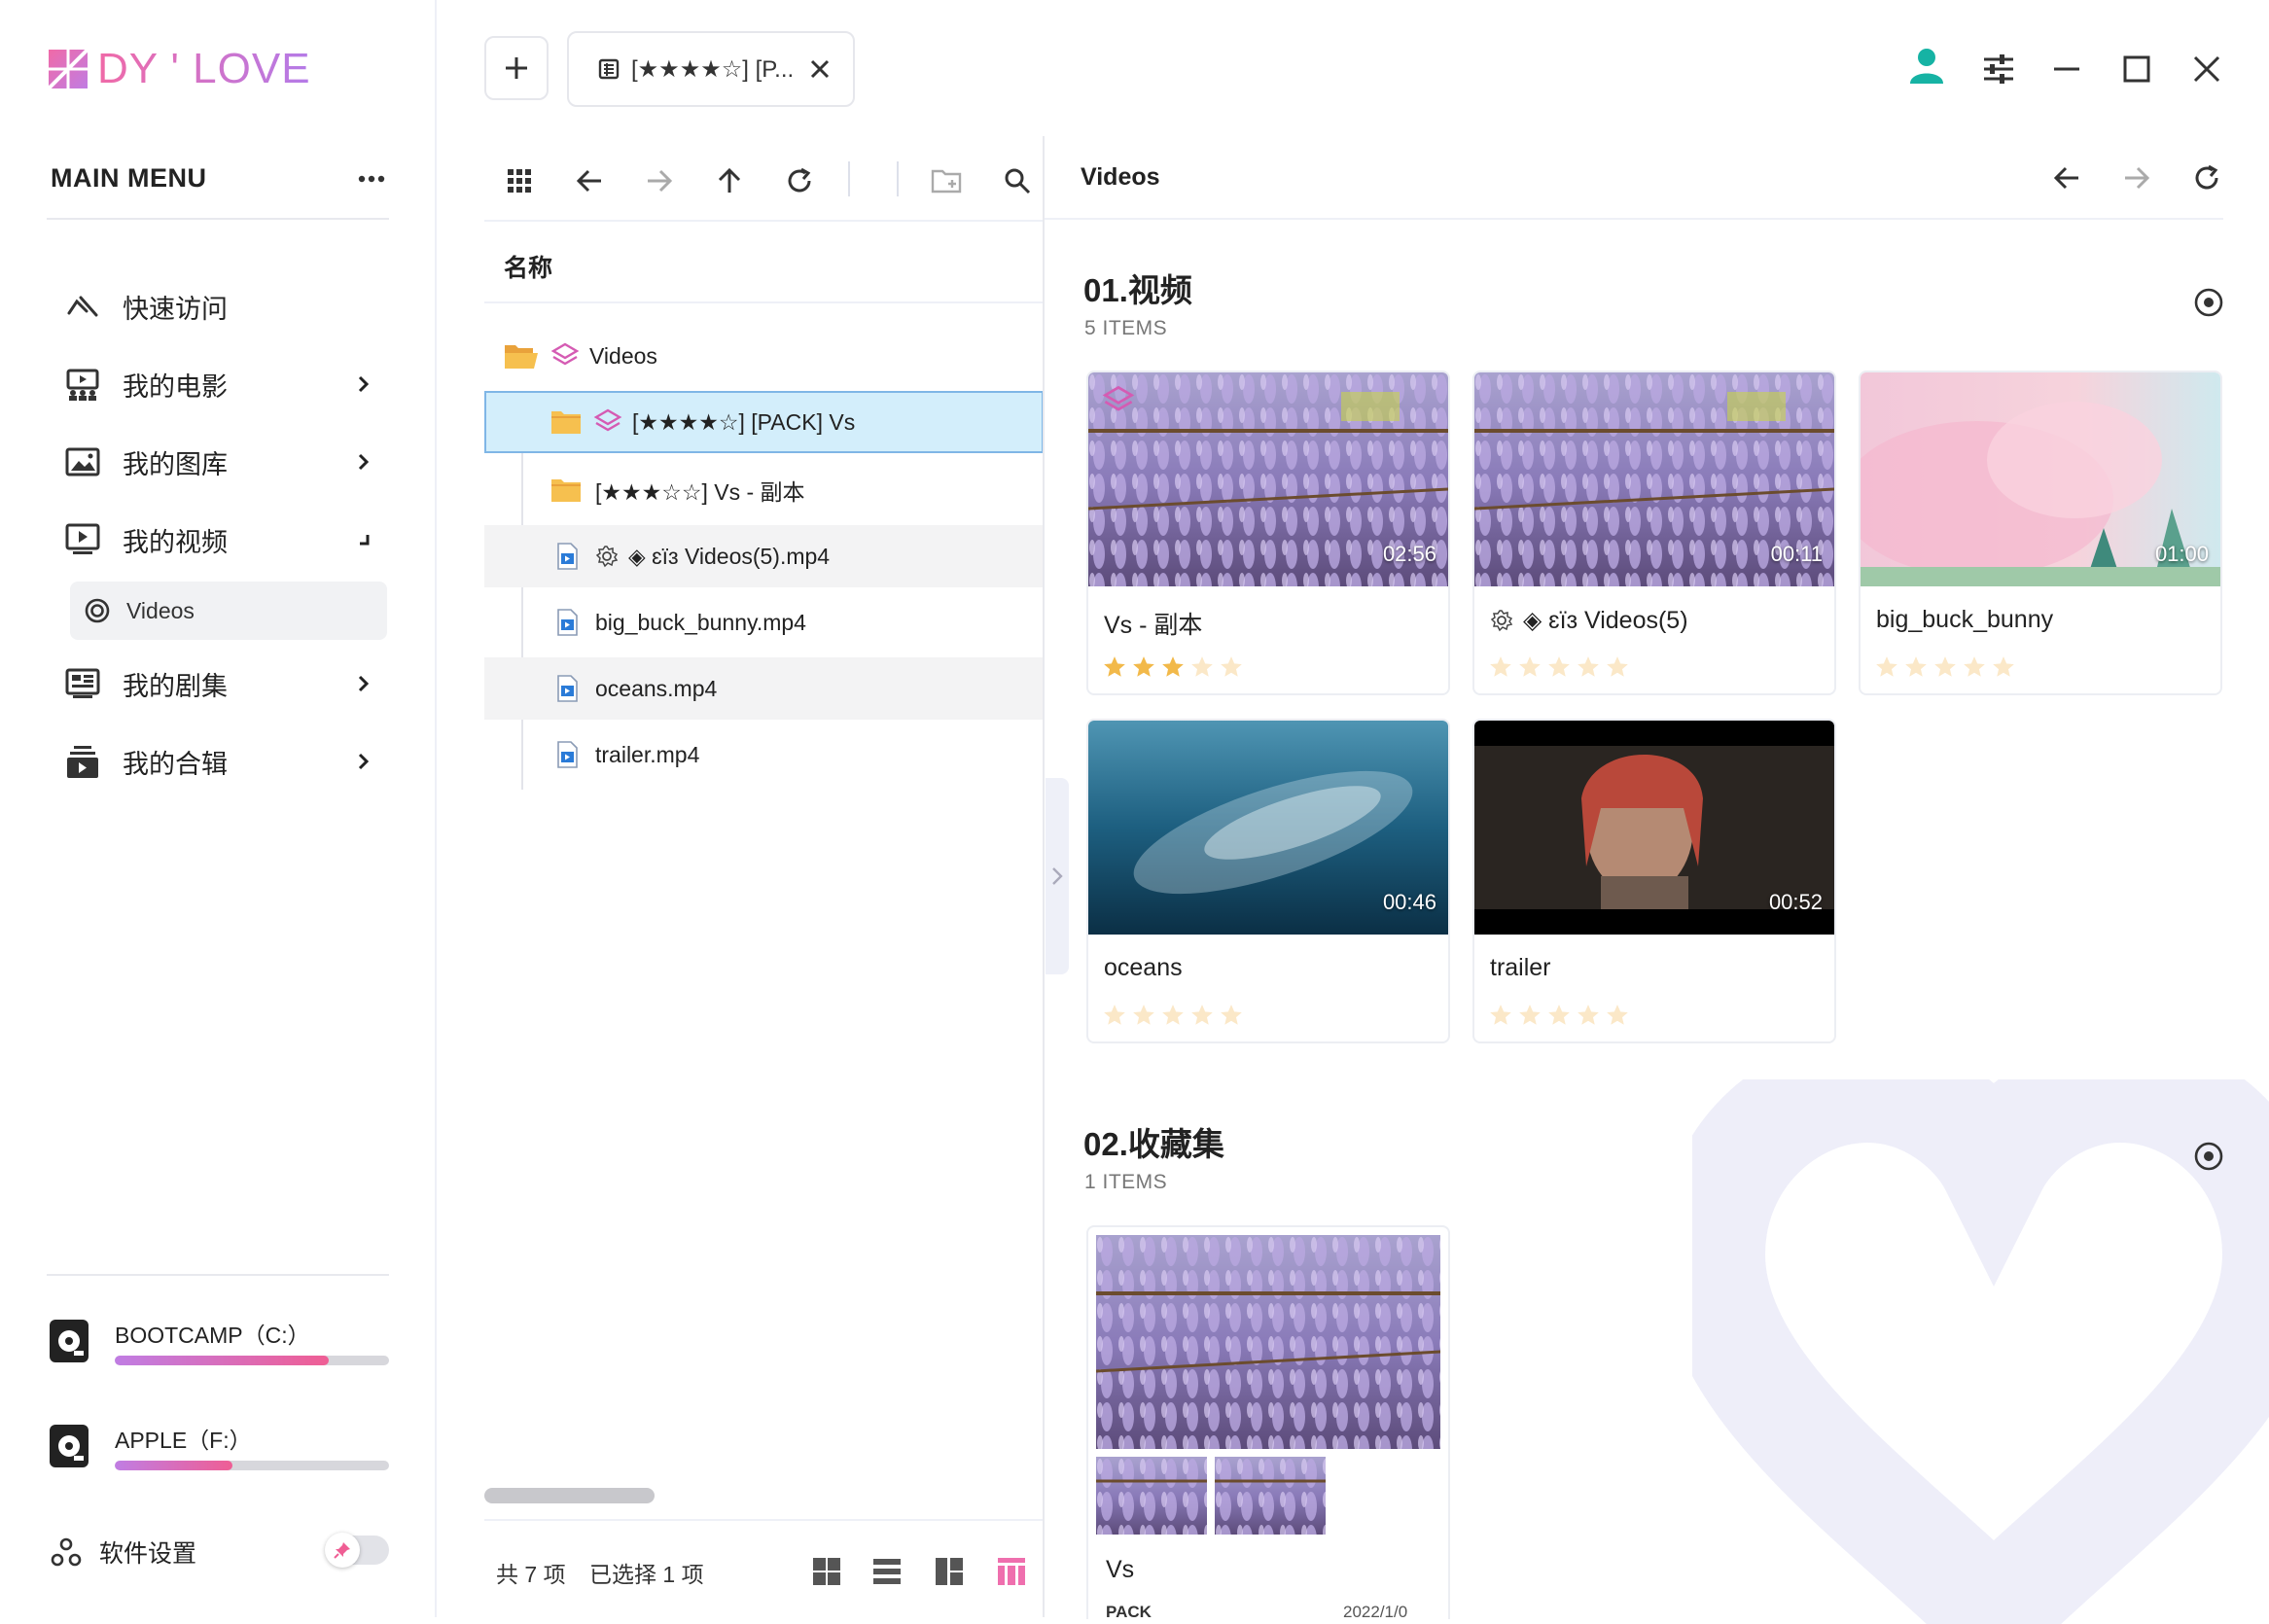 Image resolution: width=2269 pixels, height=1624 pixels. I want to click on sidebar-item-gallery: 我的图库, so click(218, 462).